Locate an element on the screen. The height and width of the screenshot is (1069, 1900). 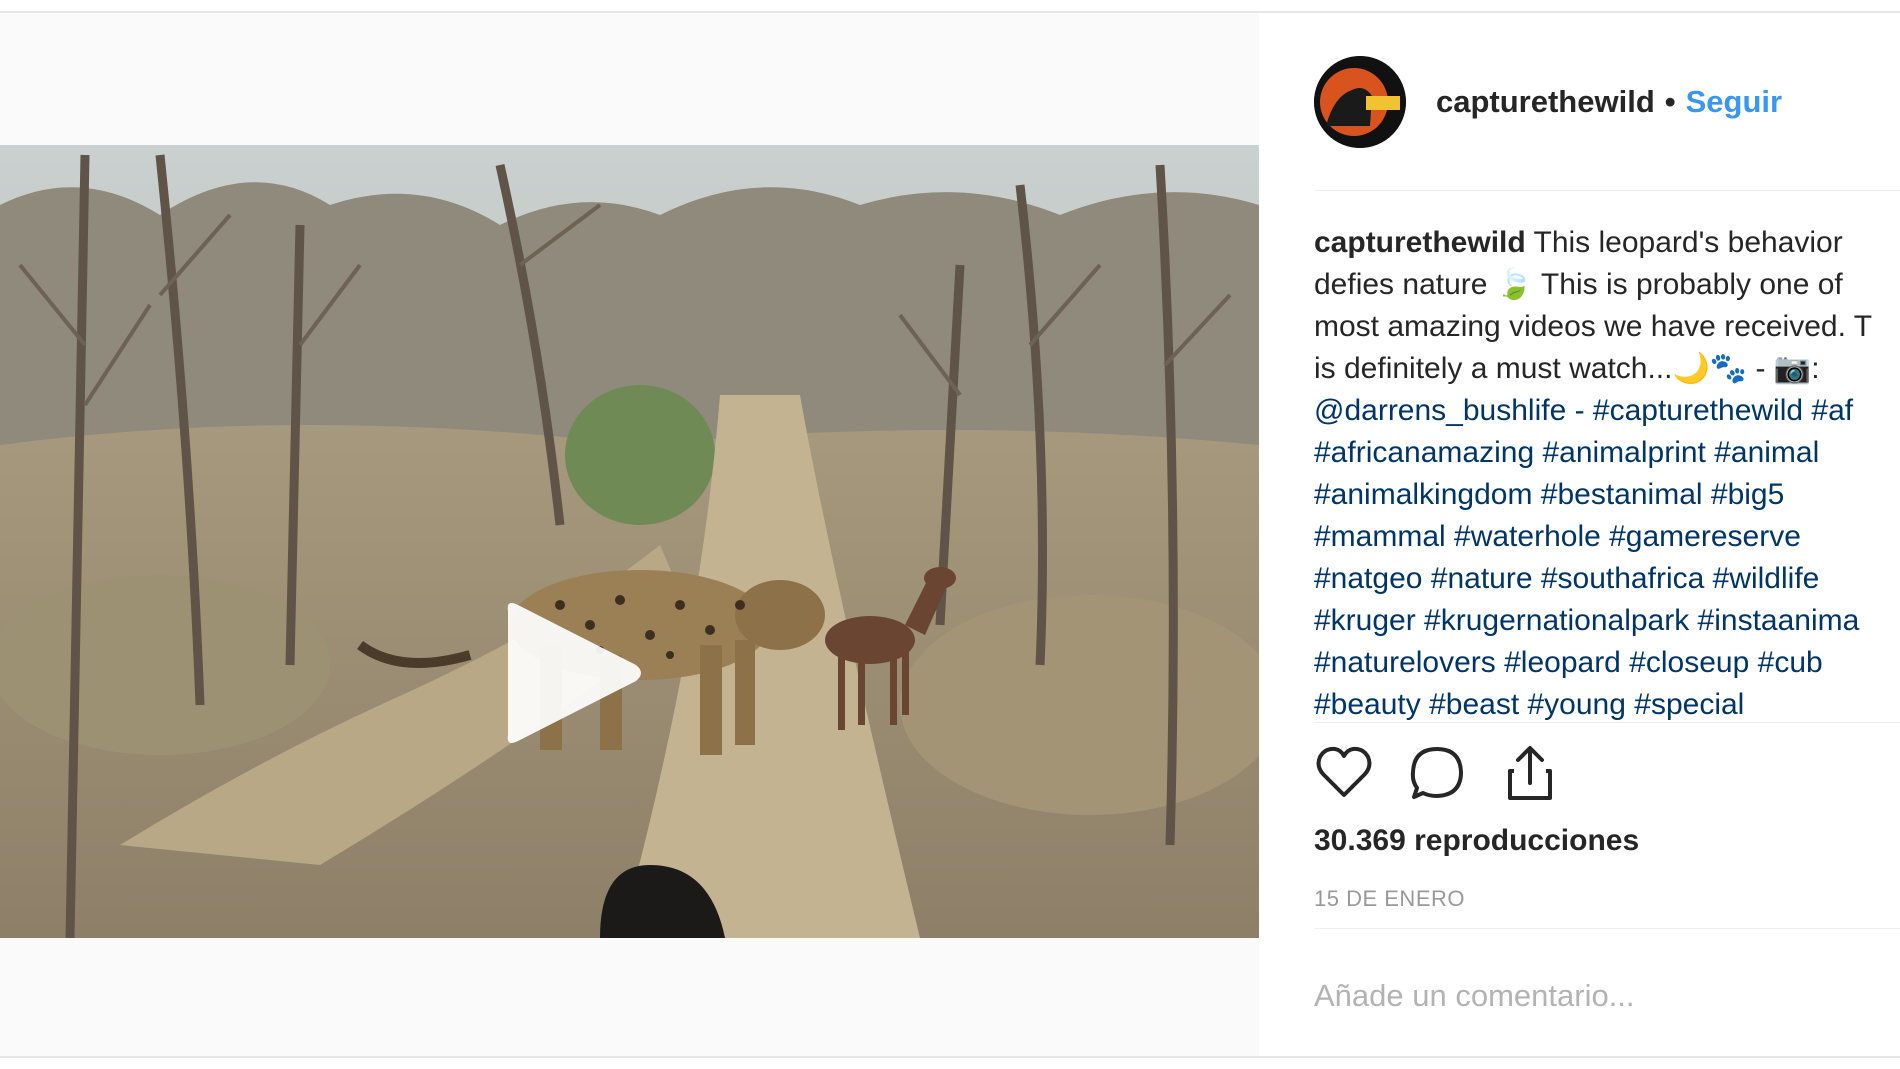
caption-line: defies nature 🍃 This is probably one of is located at coordinates (1578, 284).